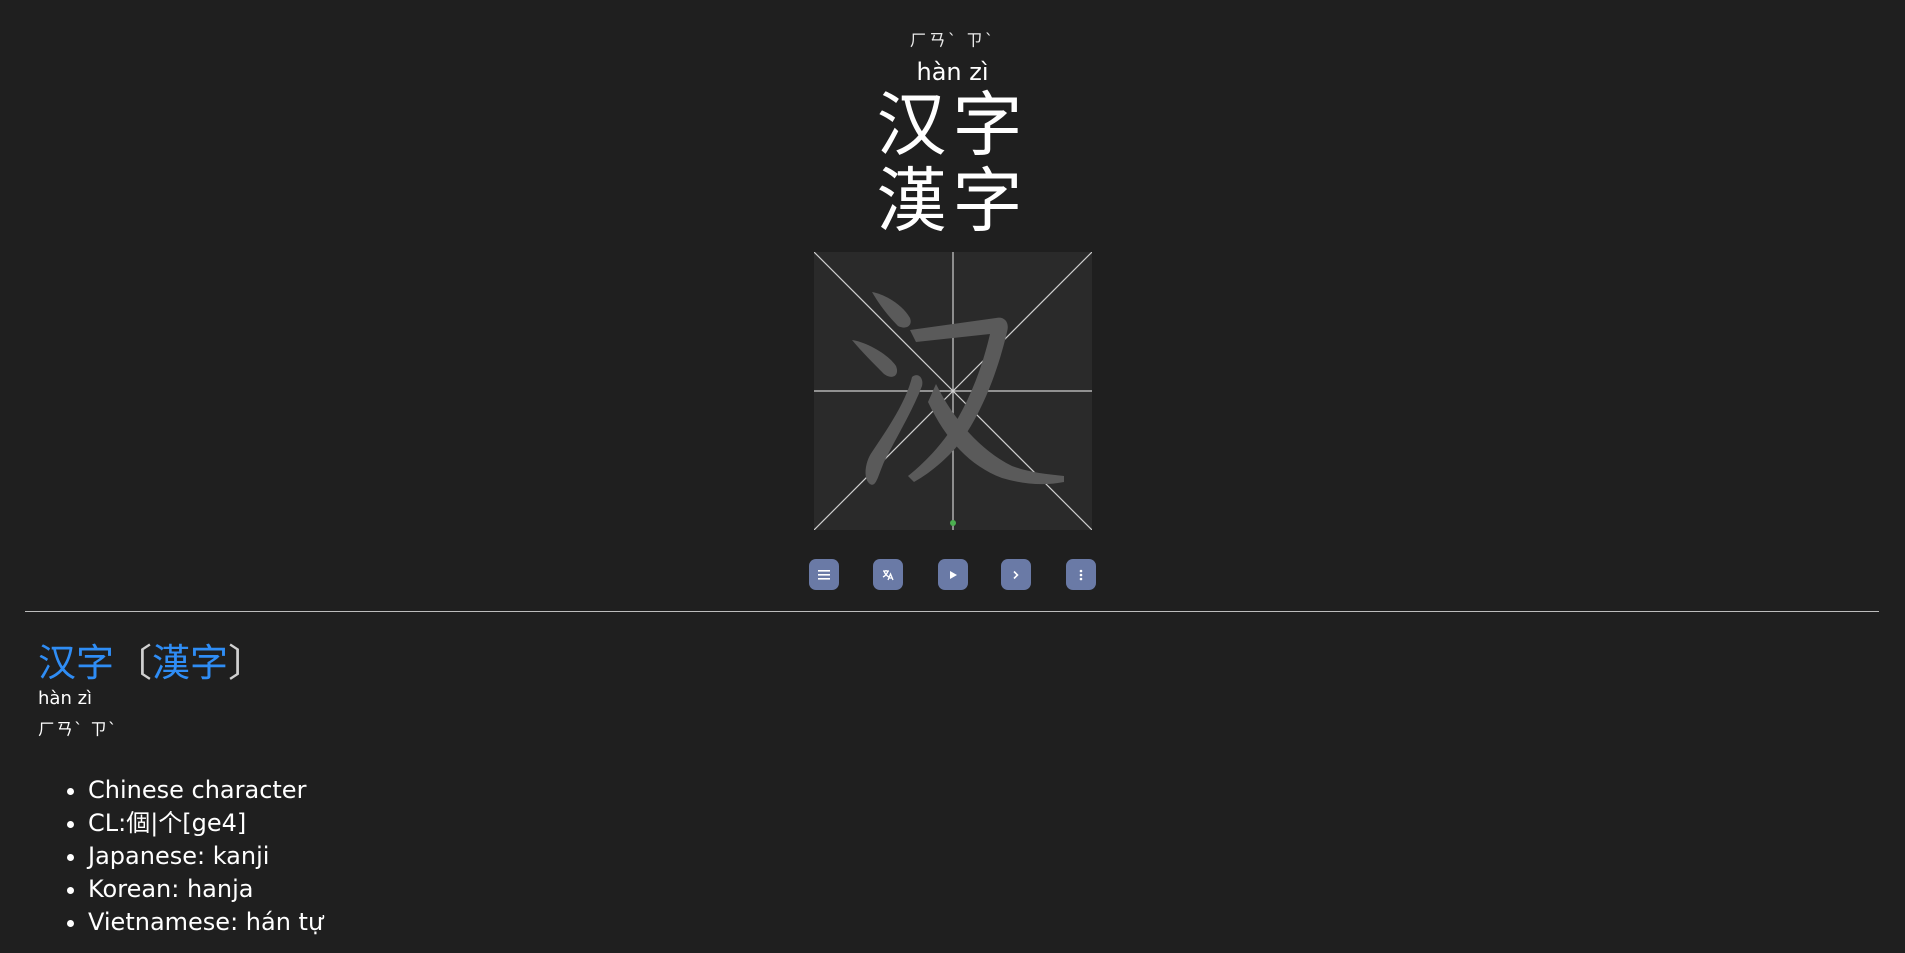 This screenshot has height=953, width=1905. I want to click on play-icon, so click(953, 574).